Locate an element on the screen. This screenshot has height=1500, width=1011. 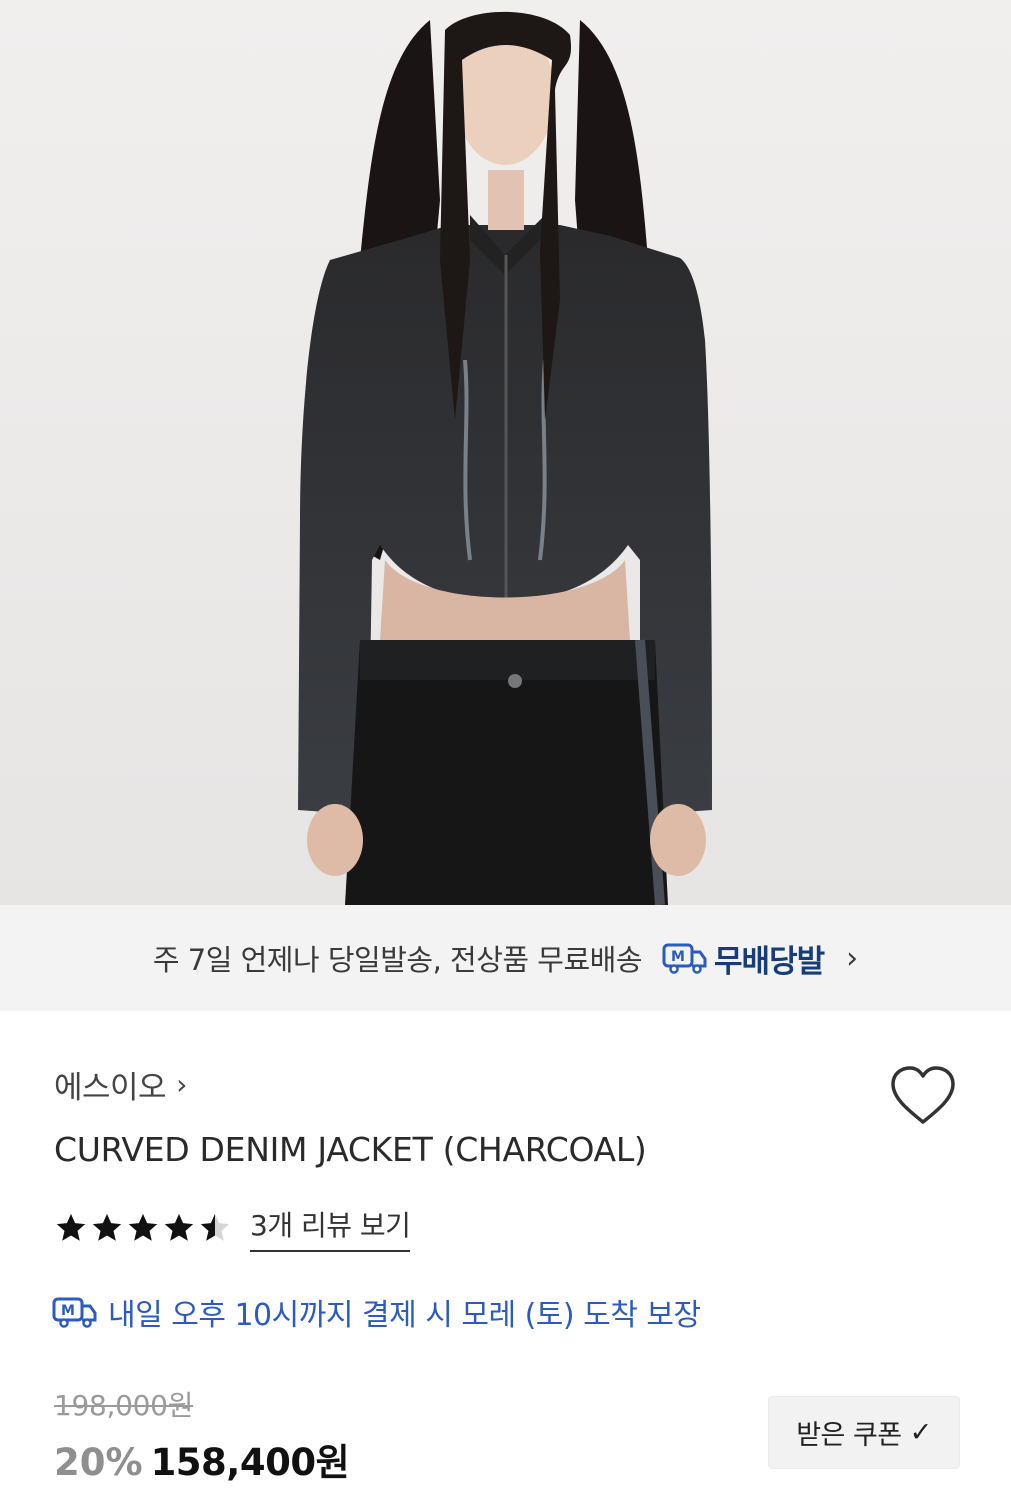
discount-rate: 20% is located at coordinates (98, 1462).